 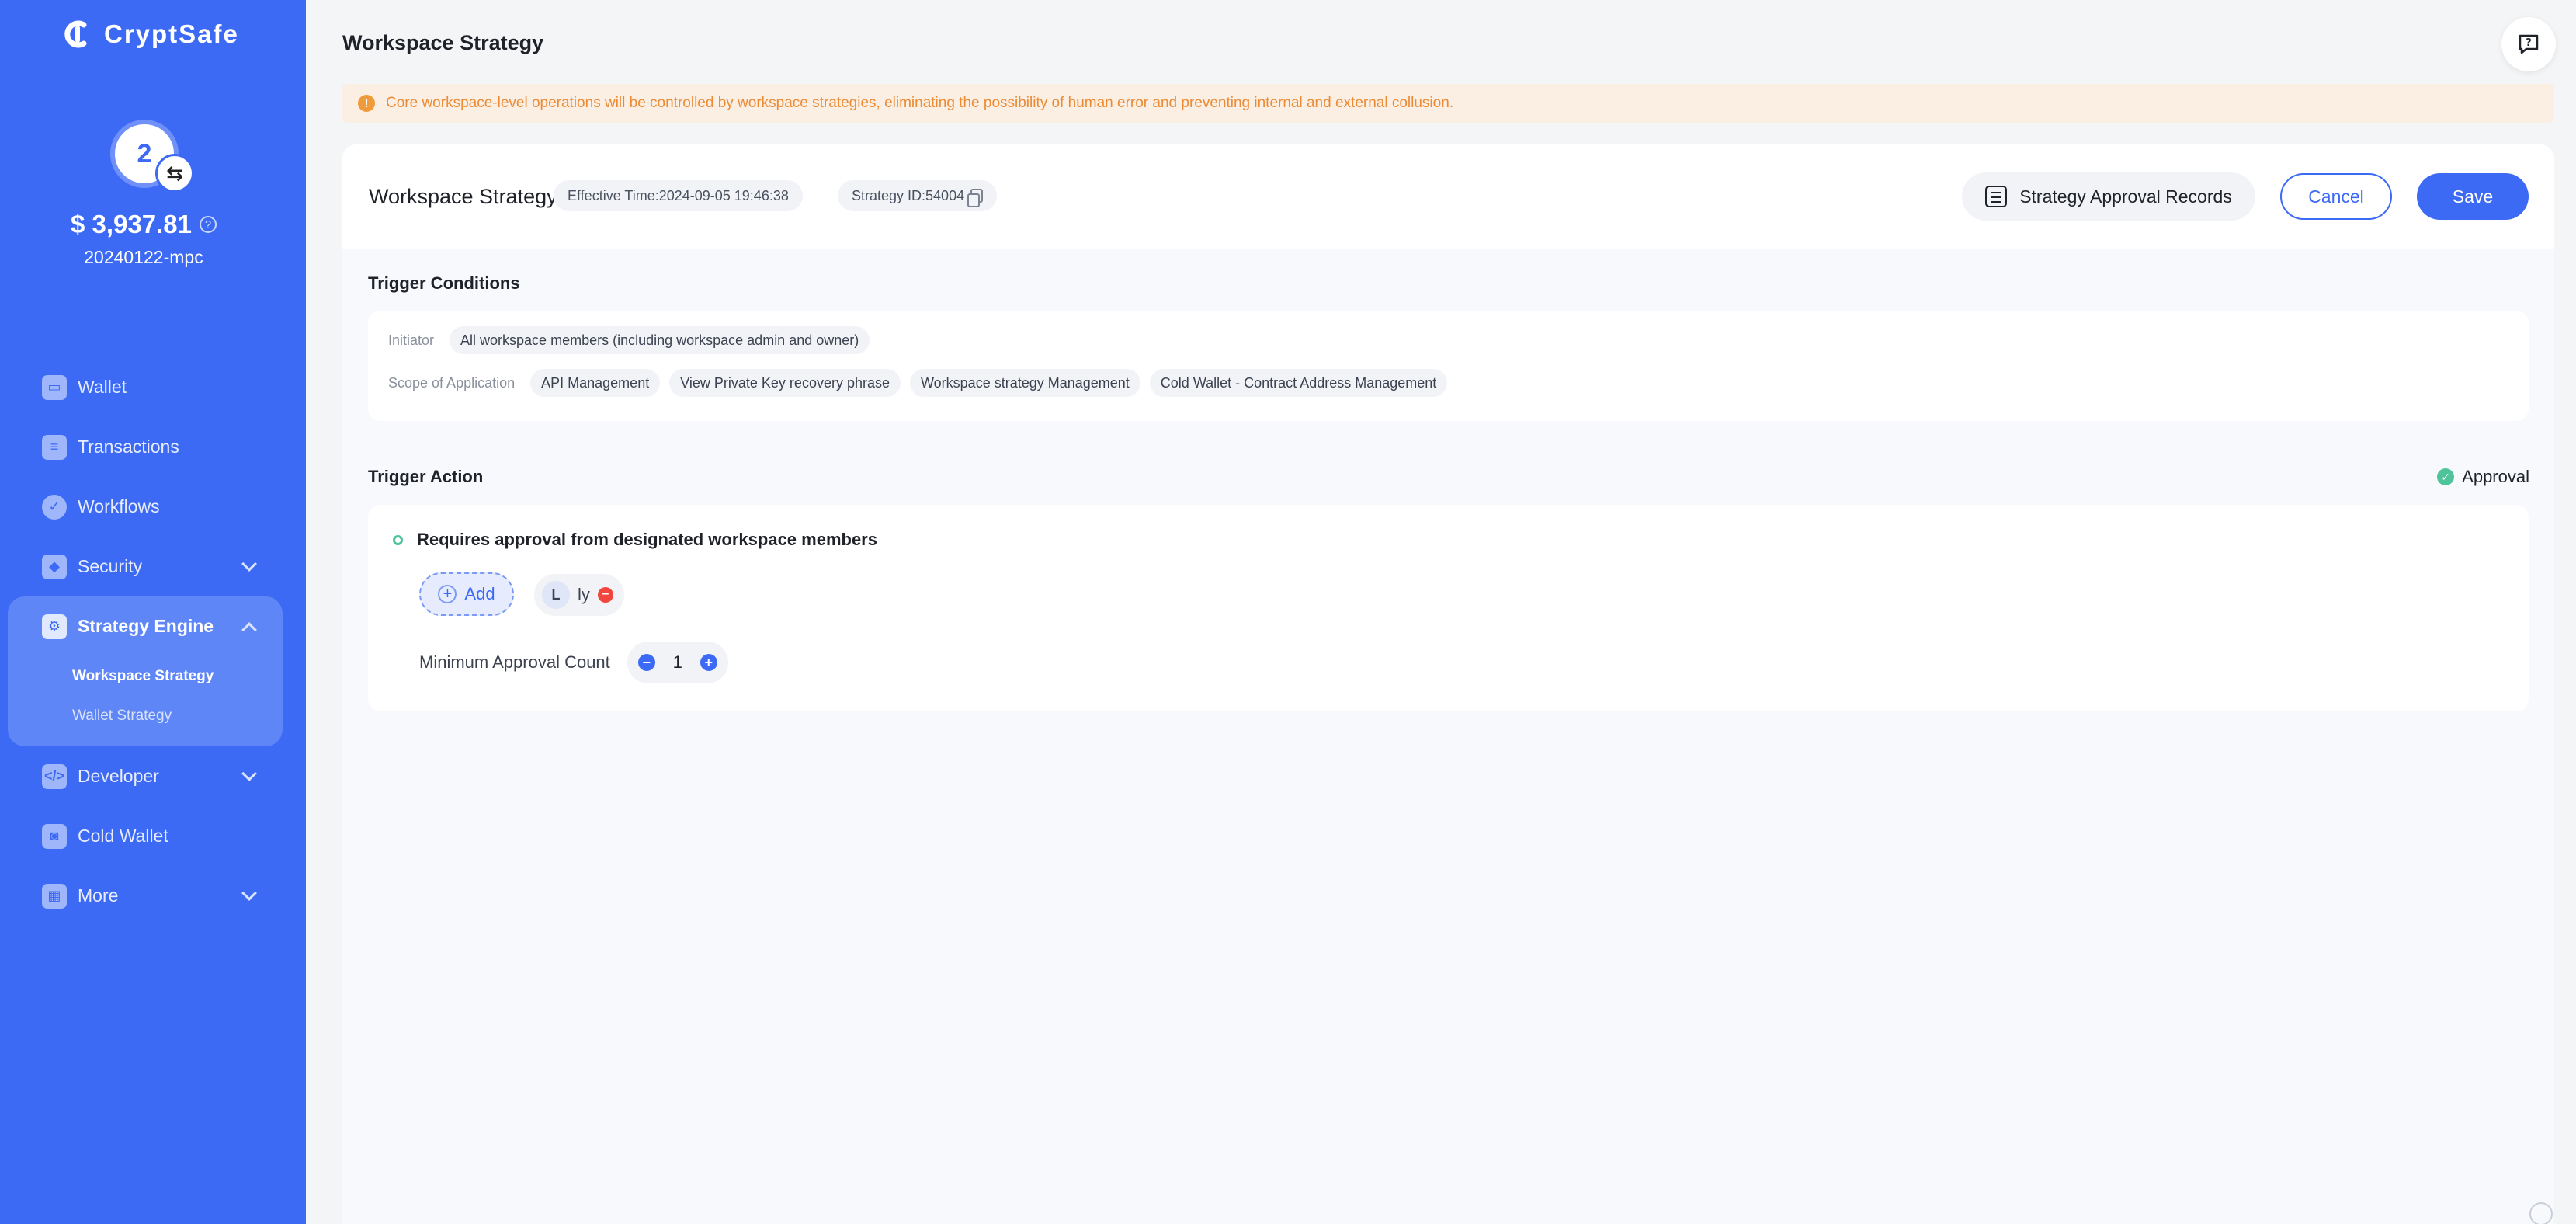 I want to click on developer-icon: </>, so click(x=54, y=776).